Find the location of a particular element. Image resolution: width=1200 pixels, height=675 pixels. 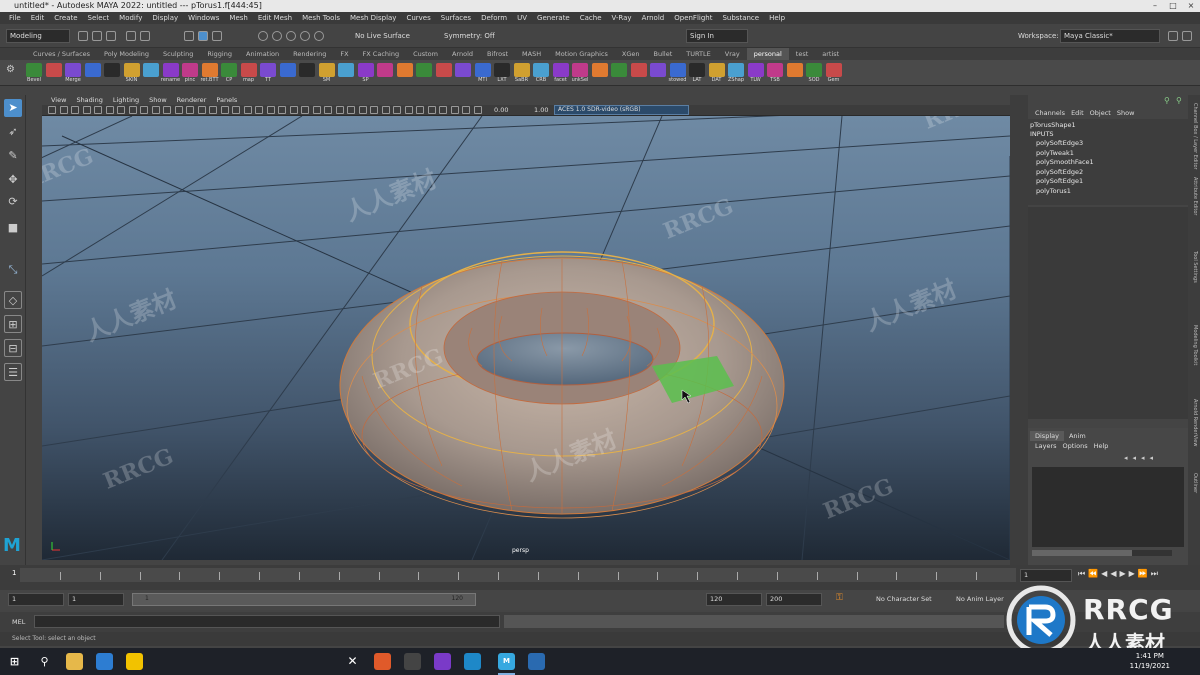

layout-four-icon: ⊞ is located at coordinates (13, 324).